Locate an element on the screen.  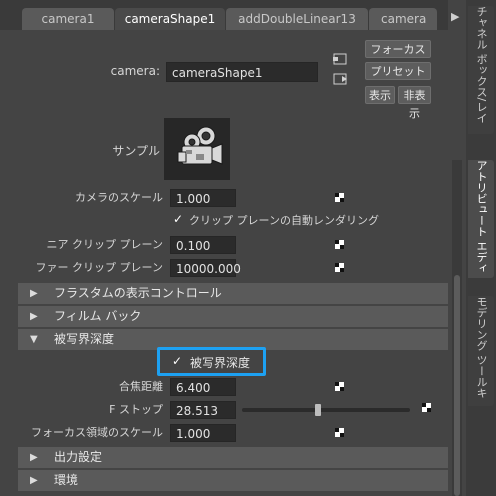
section-frustum-display: ▶ フラスタムの表示コントロール is located at coordinates (233, 293).